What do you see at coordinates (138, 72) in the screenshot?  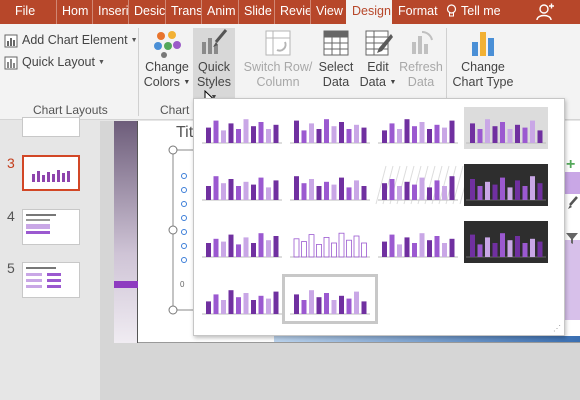 I see `group-separator` at bounding box center [138, 72].